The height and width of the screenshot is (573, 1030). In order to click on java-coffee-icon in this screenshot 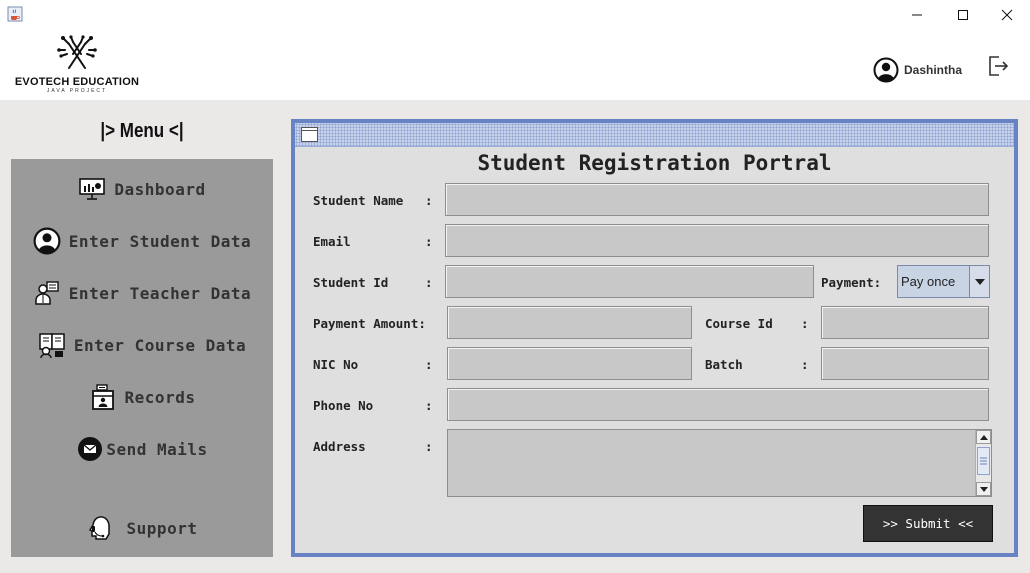, I will do `click(15, 14)`.